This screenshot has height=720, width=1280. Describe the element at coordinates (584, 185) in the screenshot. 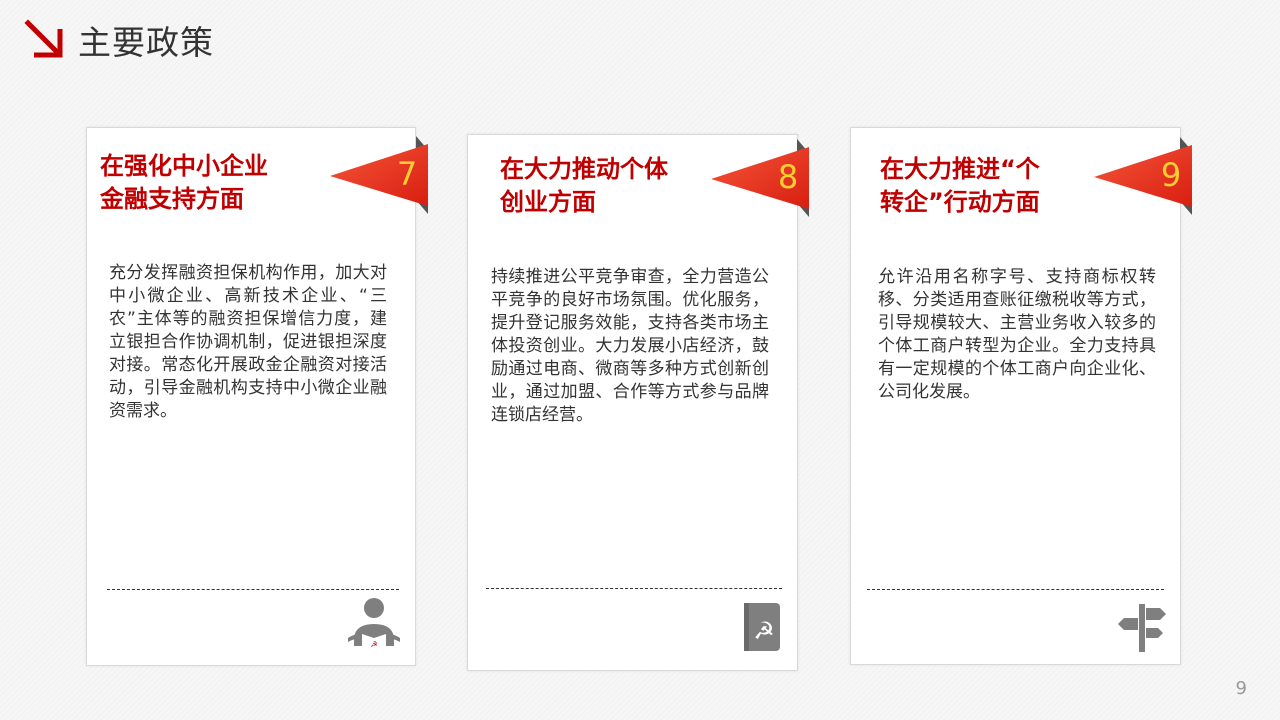

I see `card-title: 在大力推动个体 创业方面` at that location.